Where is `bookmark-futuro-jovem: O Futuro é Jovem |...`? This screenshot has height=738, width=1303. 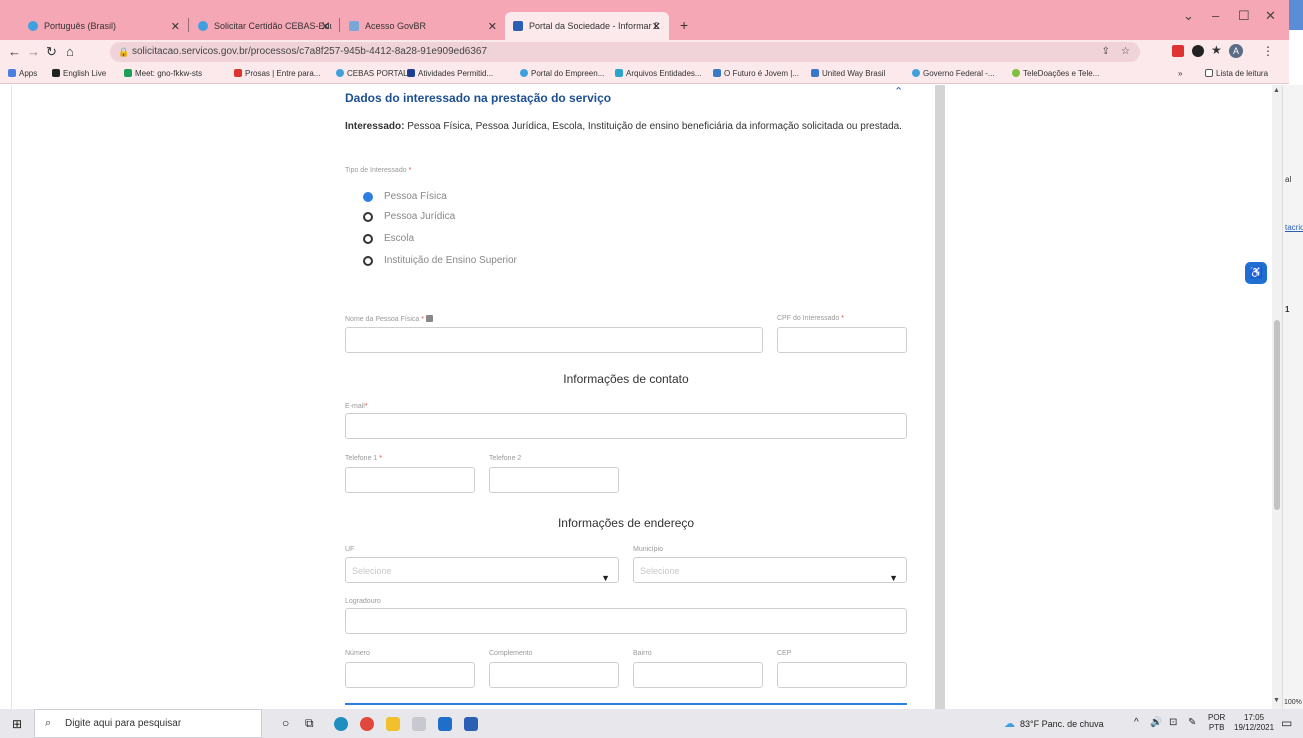
bookmark-futuro-jovem: O Futuro é Jovem |... is located at coordinates (756, 73).